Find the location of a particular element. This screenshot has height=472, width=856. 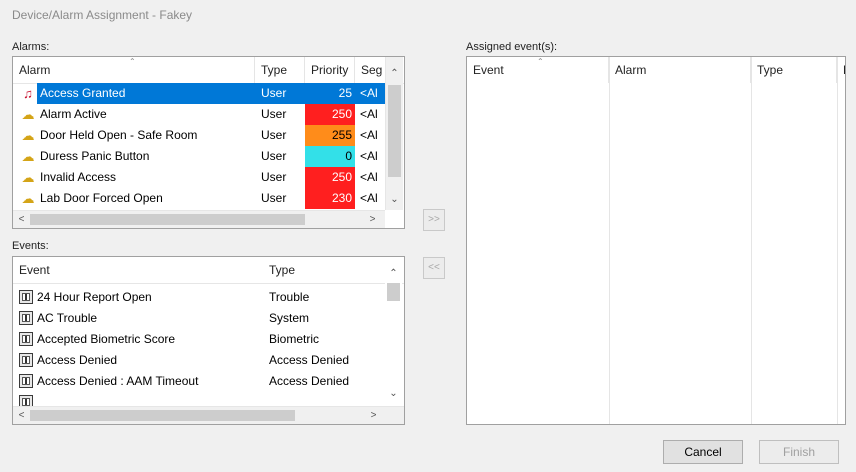

add-event-button: >> is located at coordinates (434, 220).